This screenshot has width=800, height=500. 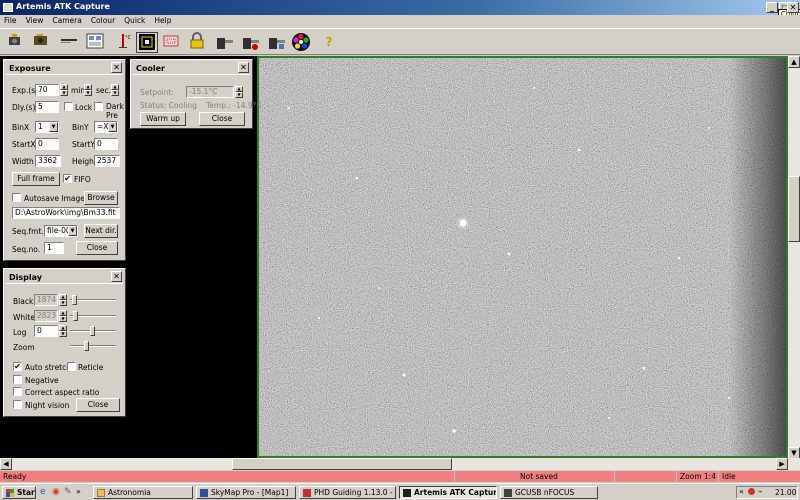 I want to click on tray-expand-icon: «, so click(x=741, y=491).